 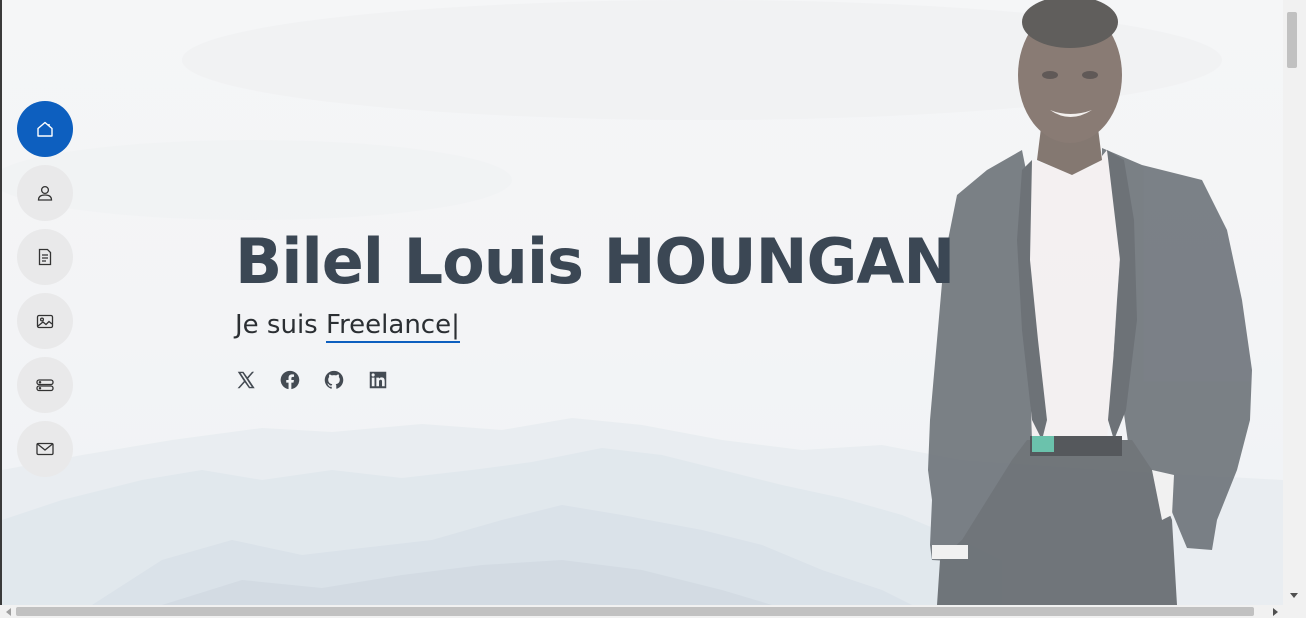 What do you see at coordinates (389, 325) in the screenshot?
I see `typed-role-word: Freelance` at bounding box center [389, 325].